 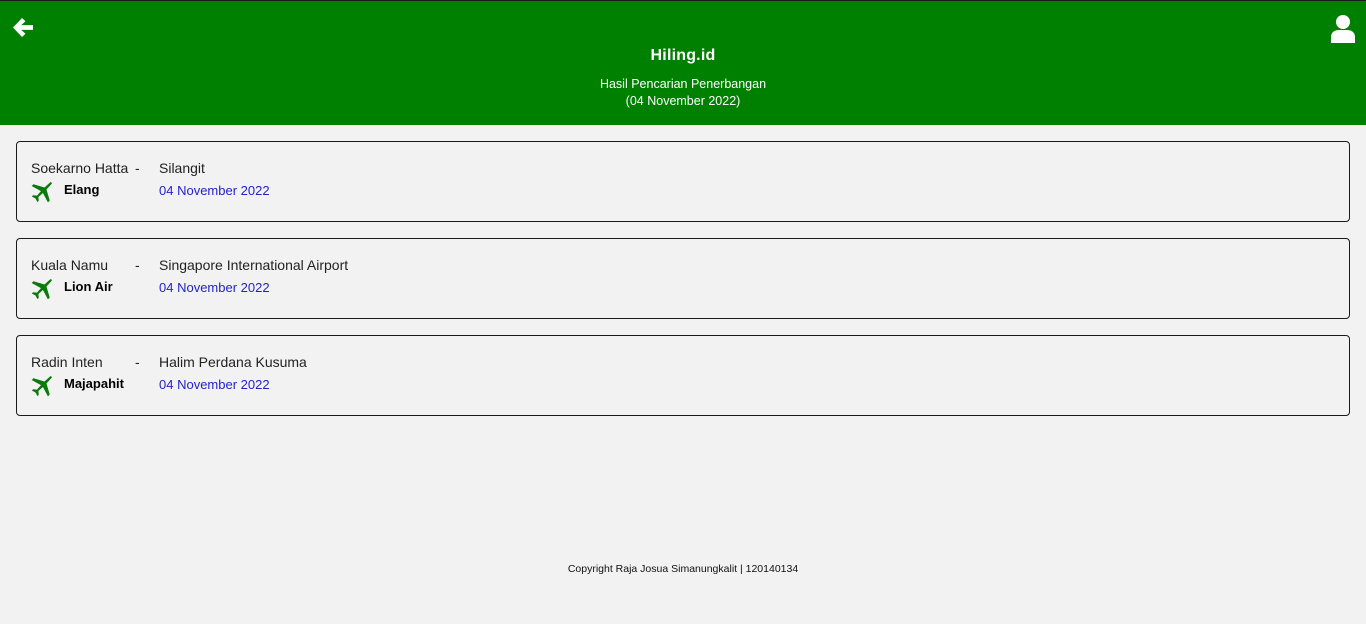 I want to click on user-profile-button, so click(x=1343, y=29).